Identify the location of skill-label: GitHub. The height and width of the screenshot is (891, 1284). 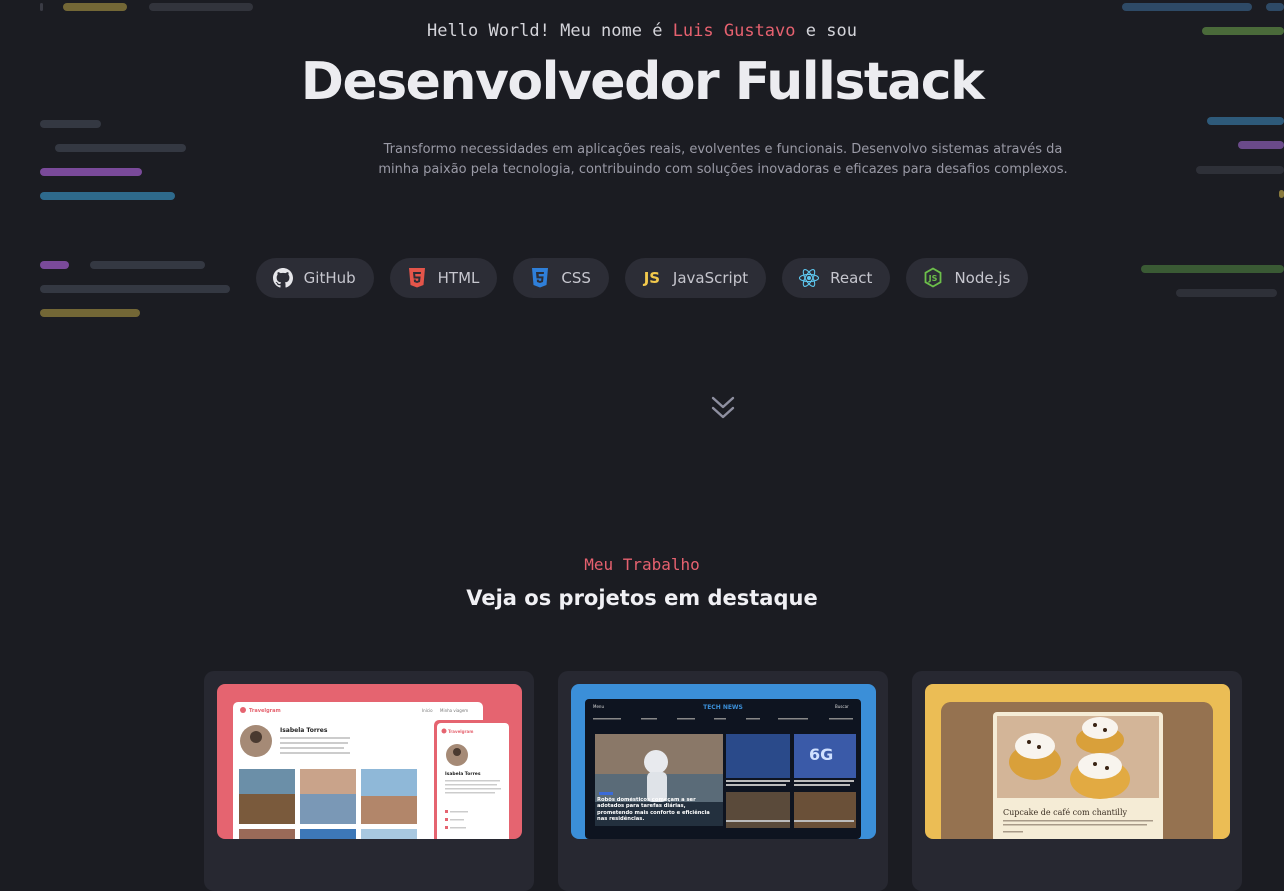
(329, 278).